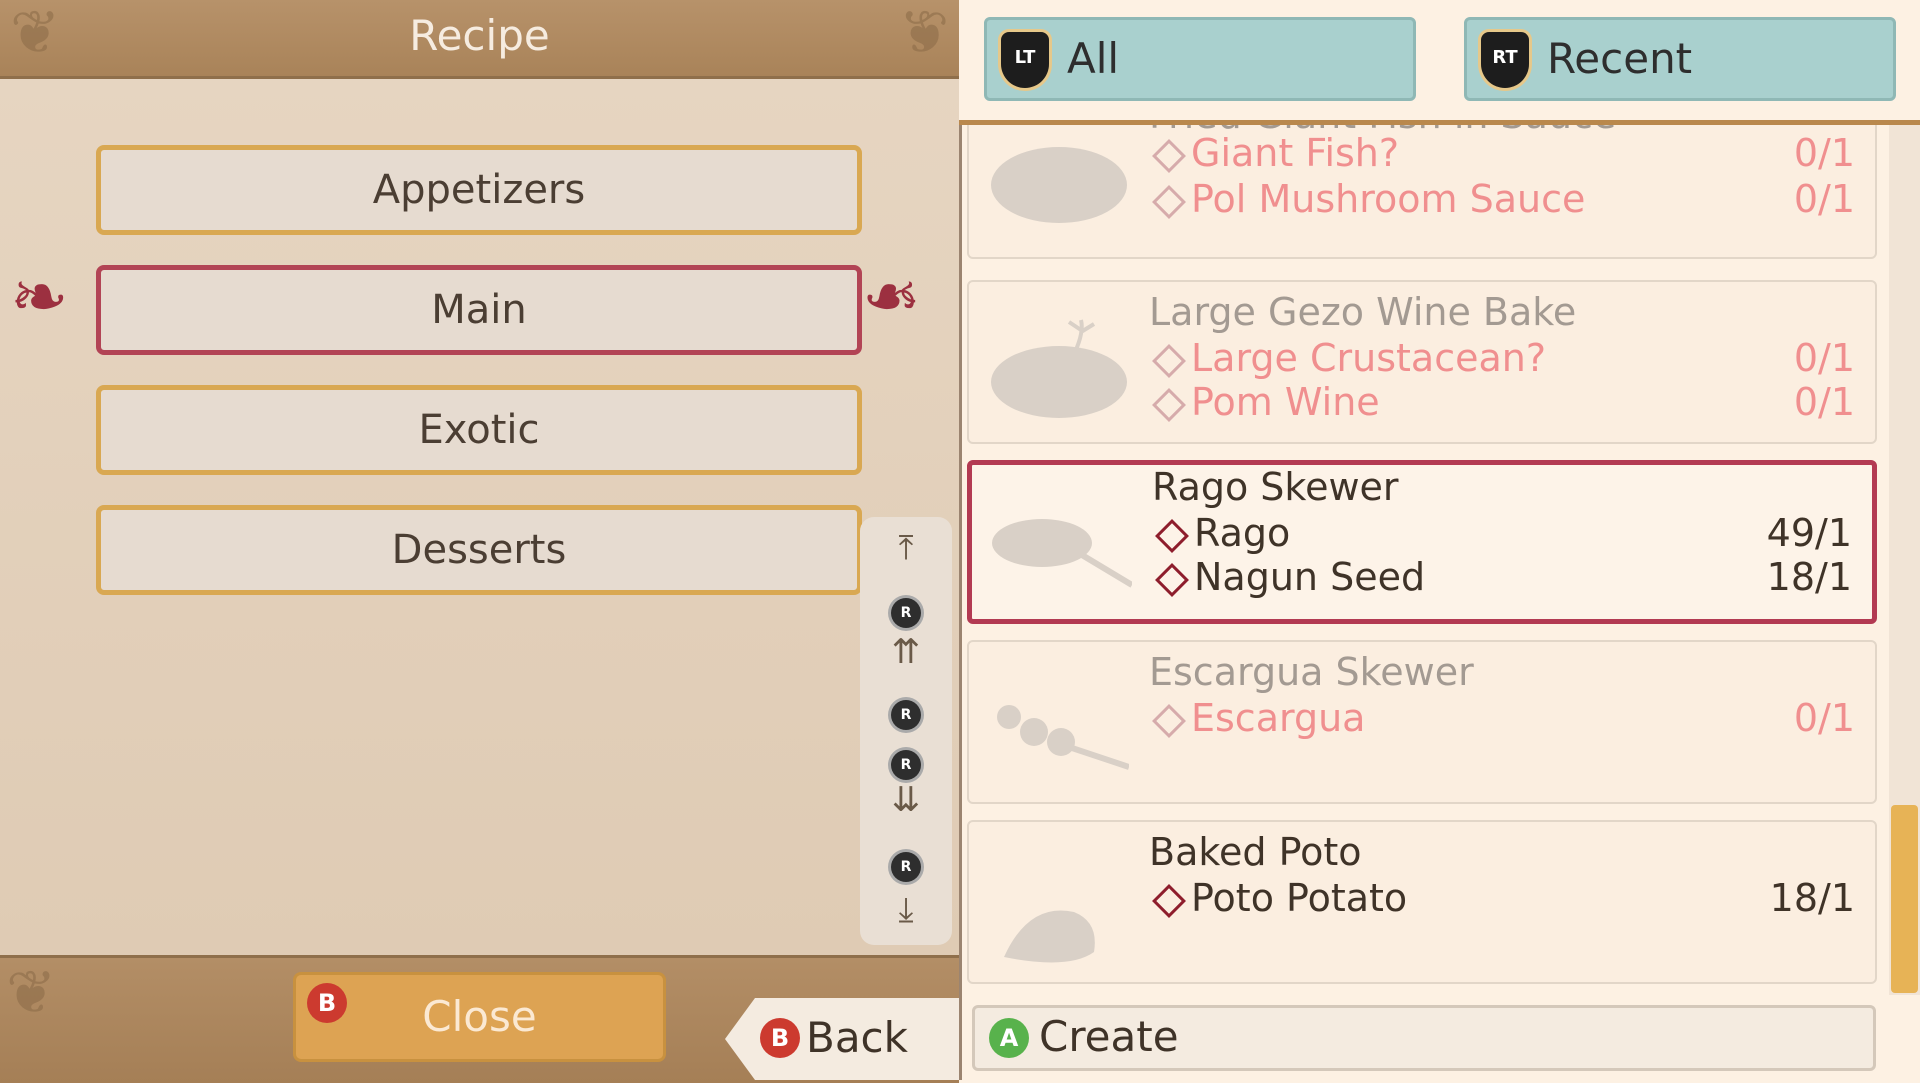  I want to click on panel-header: ❦ ❦ Recipe, so click(479, 39).